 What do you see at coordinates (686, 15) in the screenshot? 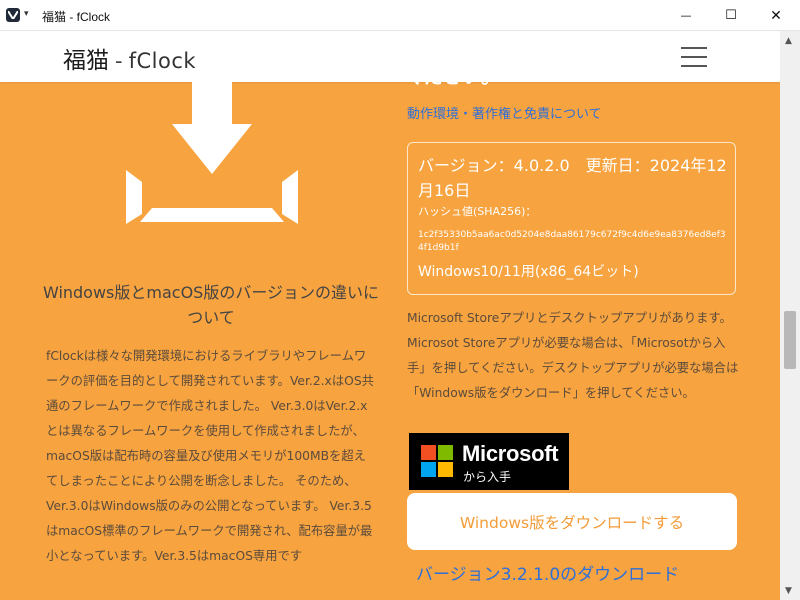
I see `minimize-button: —` at bounding box center [686, 15].